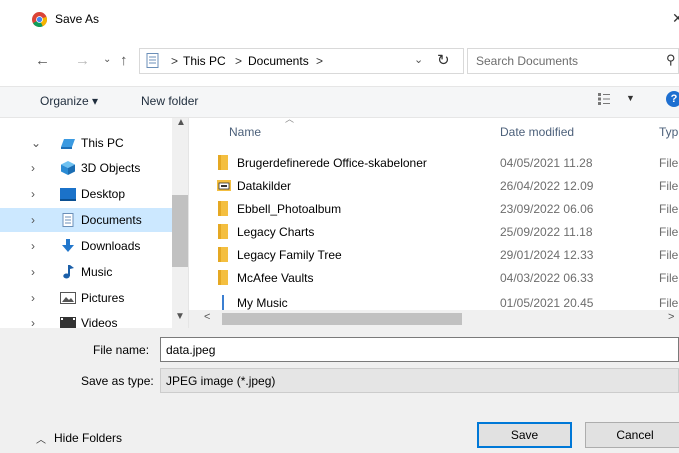 This screenshot has width=679, height=453. I want to click on list-item: Legacy Family Tree 29/01/2024 12.33 File, so click(434, 254).